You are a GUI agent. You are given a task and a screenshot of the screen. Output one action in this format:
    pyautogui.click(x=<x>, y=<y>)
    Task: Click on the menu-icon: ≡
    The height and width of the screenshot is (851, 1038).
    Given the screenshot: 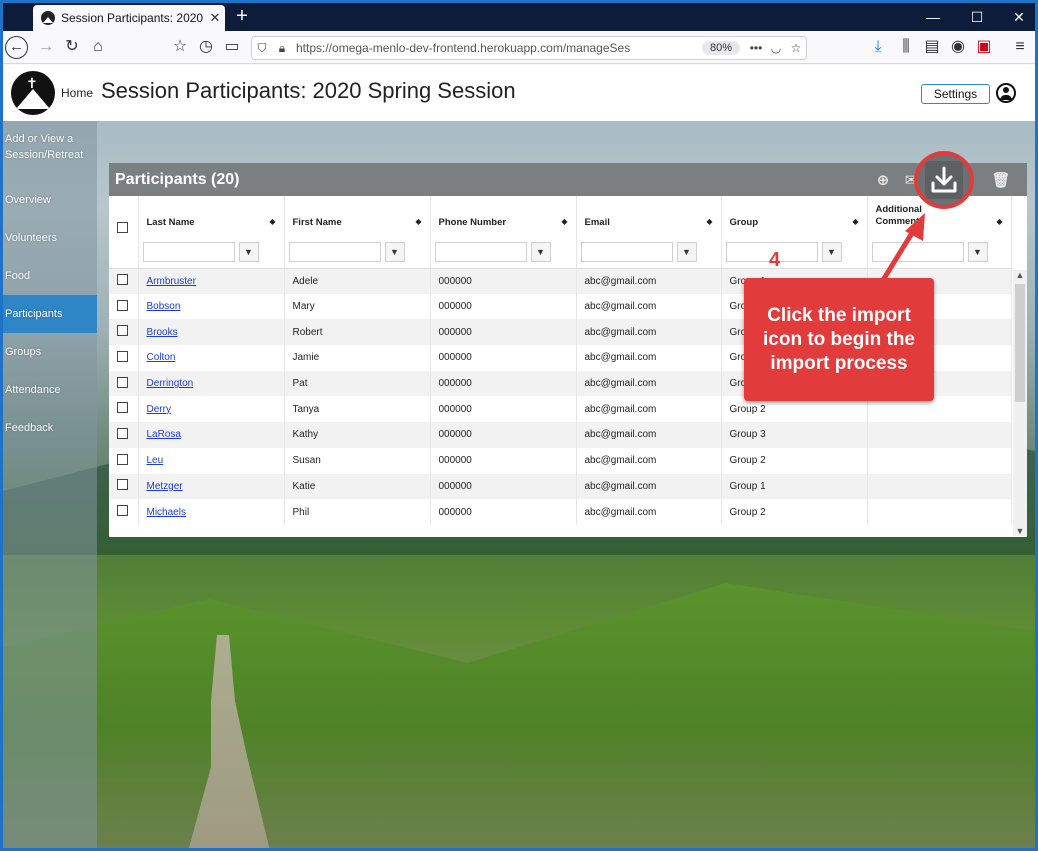 What is the action you would take?
    pyautogui.click(x=1020, y=47)
    